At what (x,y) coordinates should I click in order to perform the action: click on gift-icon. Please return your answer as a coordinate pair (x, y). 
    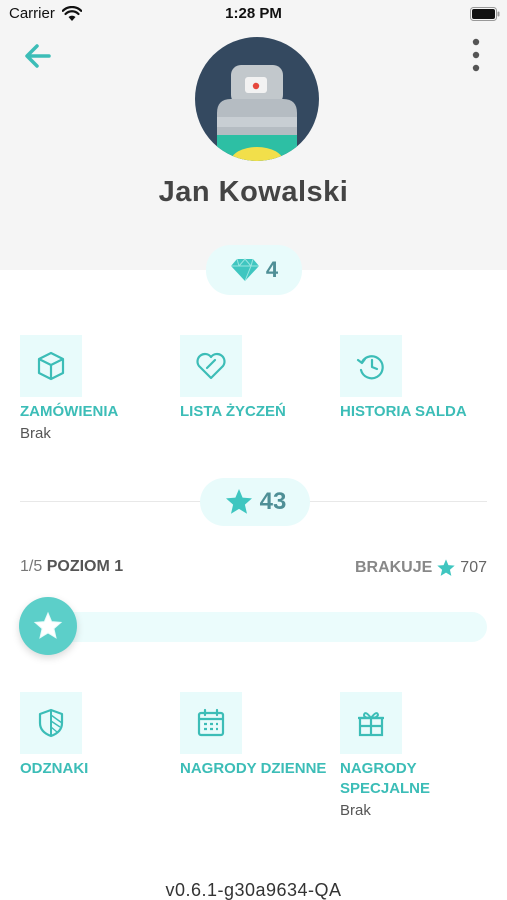
    Looking at the image, I should click on (371, 724).